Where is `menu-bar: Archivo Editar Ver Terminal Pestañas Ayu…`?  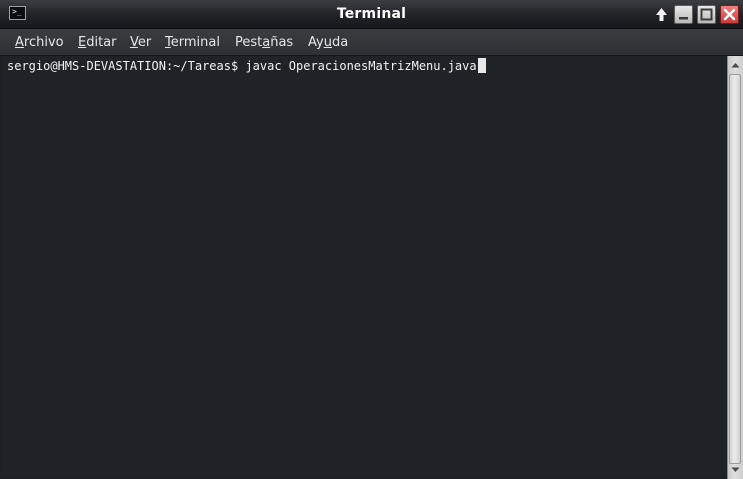
menu-bar: Archivo Editar Ver Terminal Pestañas Ayu… is located at coordinates (371, 42).